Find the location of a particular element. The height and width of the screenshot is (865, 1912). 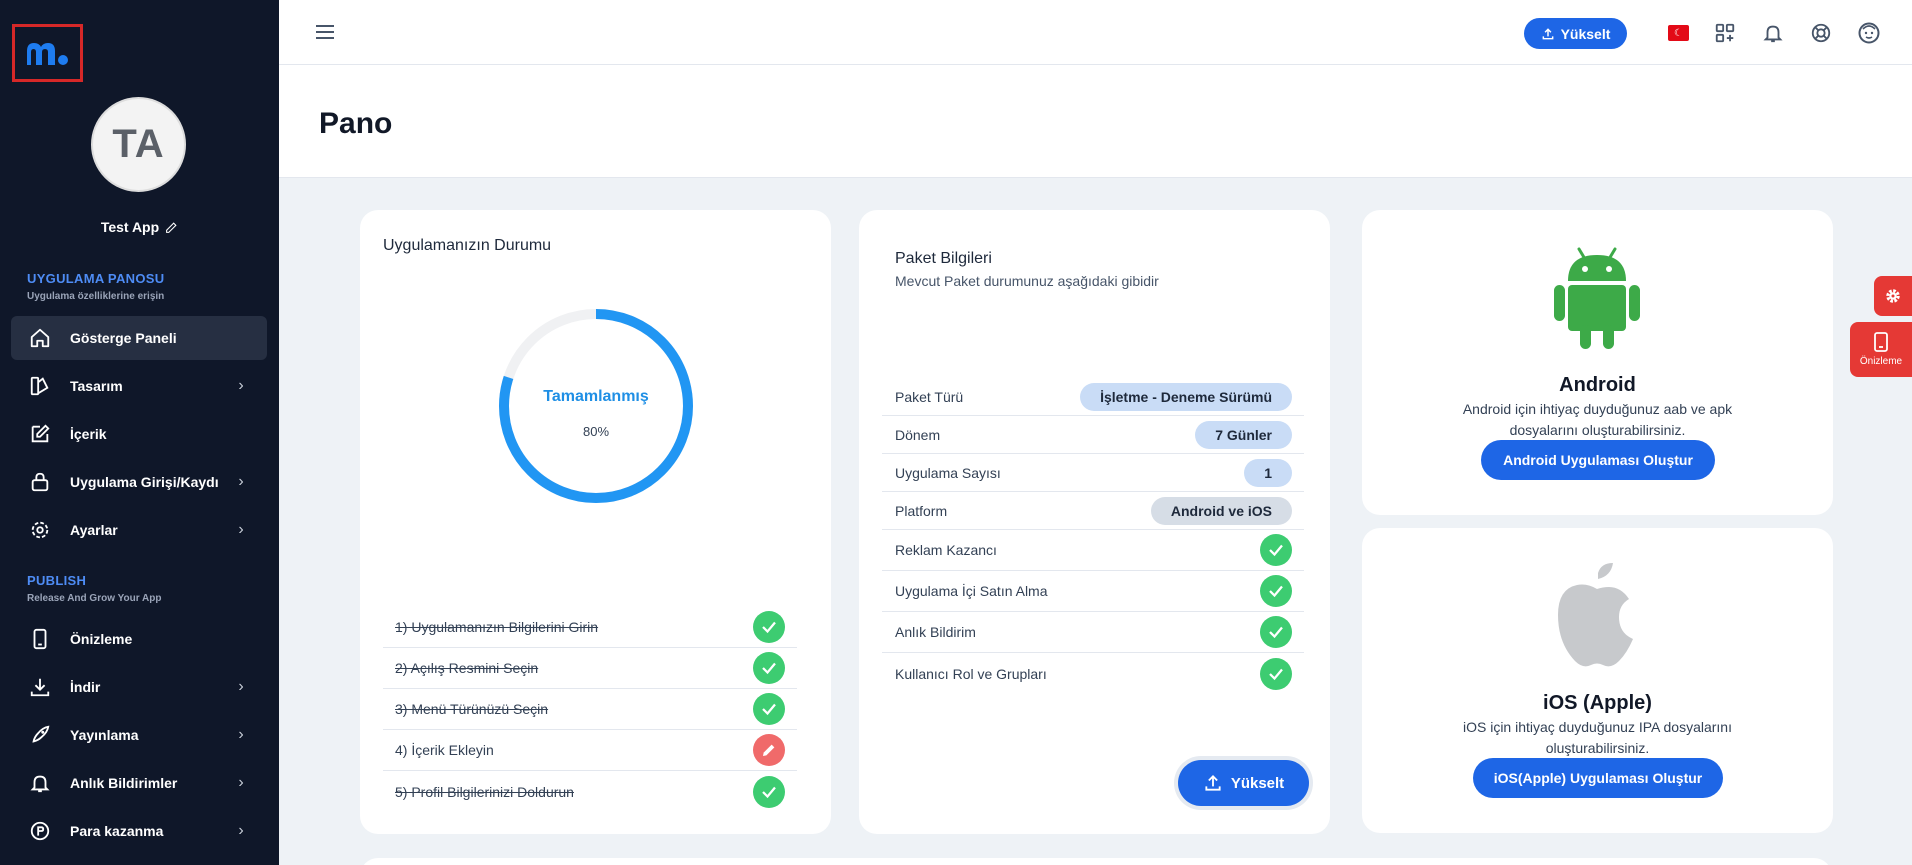

app-name: Test App is located at coordinates (130, 227).